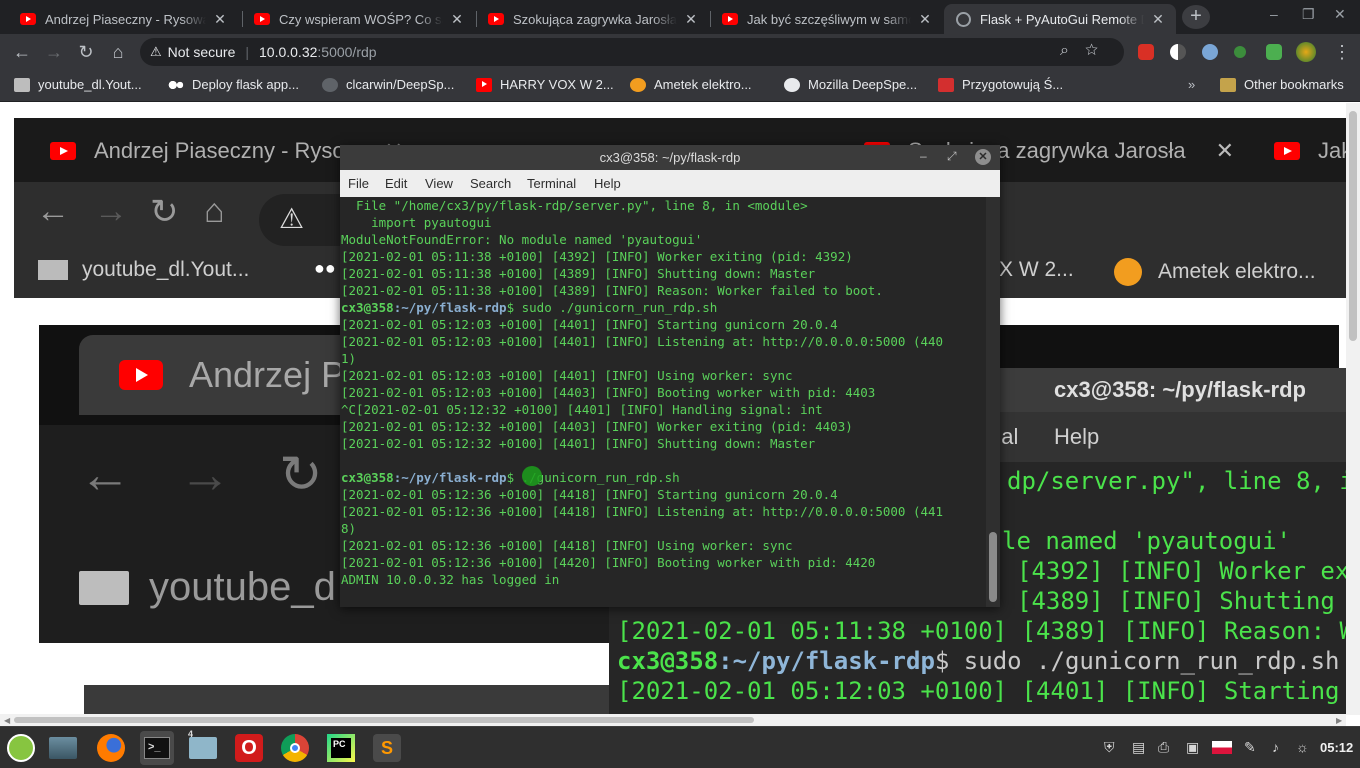  Describe the element at coordinates (1308, 14) in the screenshot. I see `restore-window-icon: ❐` at that location.